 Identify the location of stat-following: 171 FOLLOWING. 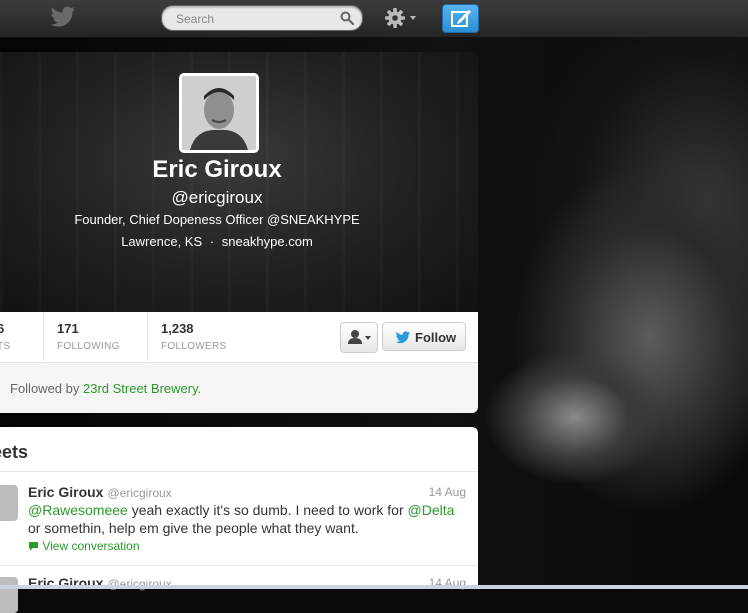
(88, 336).